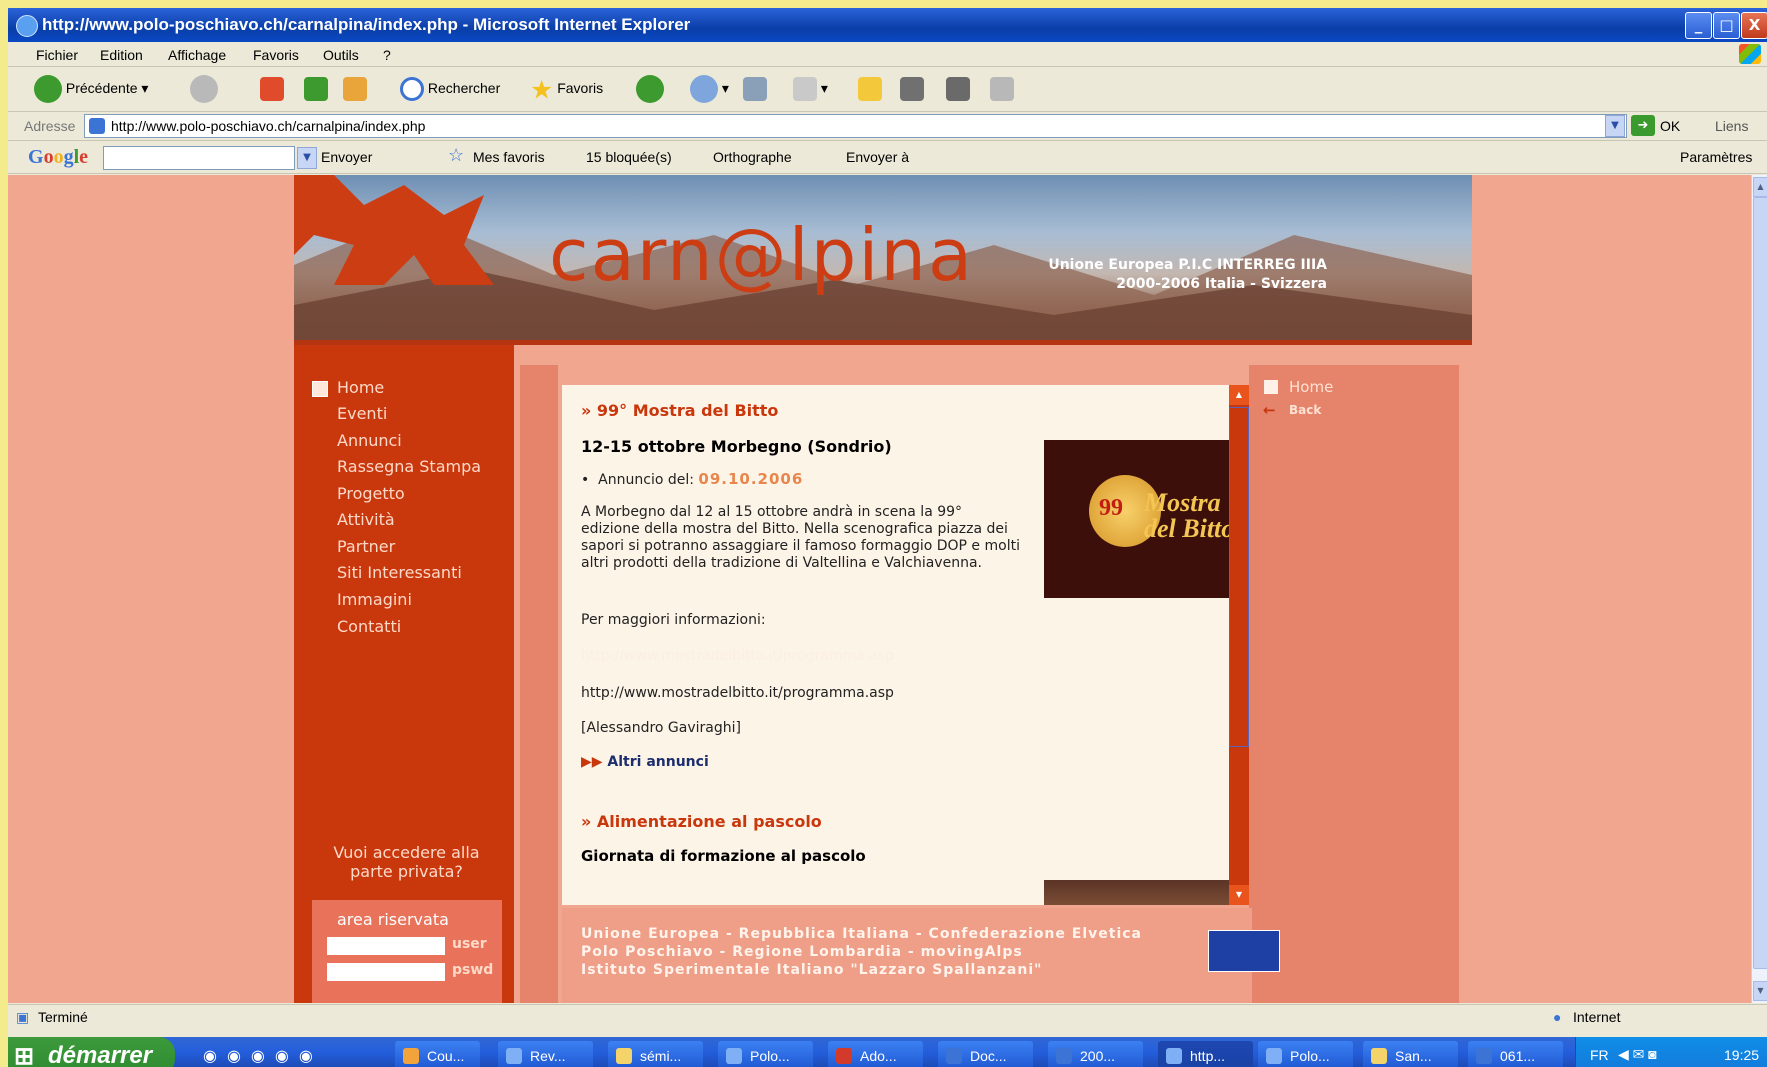  I want to click on right-nav-back: Back, so click(1305, 410).